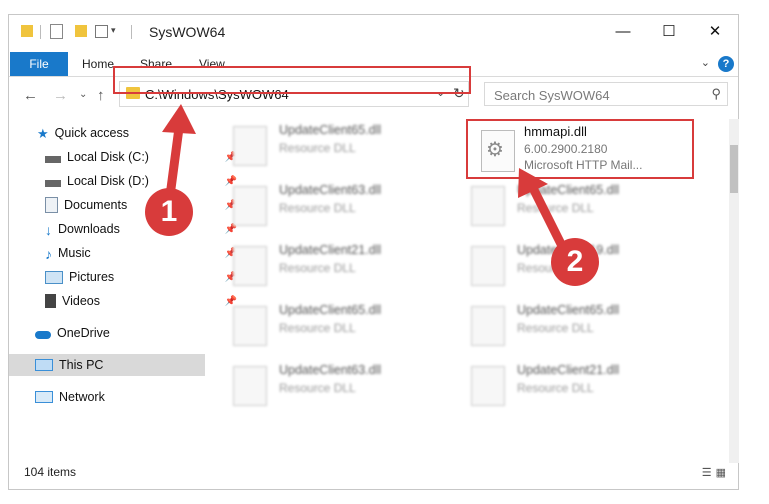 The height and width of the screenshot is (504, 769). What do you see at coordinates (179, 119) in the screenshot?
I see `arrow-1-head` at bounding box center [179, 119].